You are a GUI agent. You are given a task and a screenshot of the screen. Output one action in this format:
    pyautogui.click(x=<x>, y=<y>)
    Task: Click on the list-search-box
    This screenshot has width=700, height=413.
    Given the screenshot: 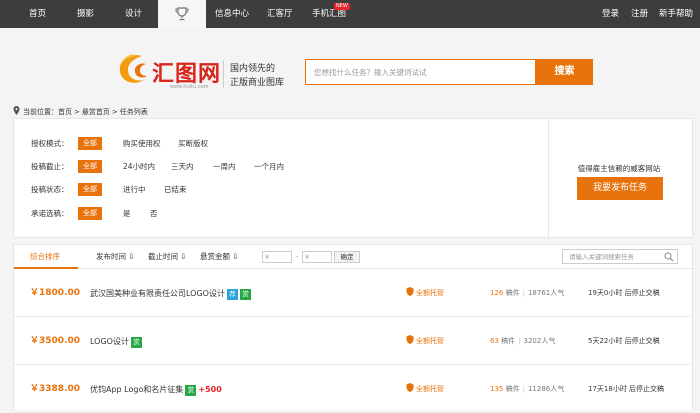 What is the action you would take?
    pyautogui.click(x=620, y=256)
    